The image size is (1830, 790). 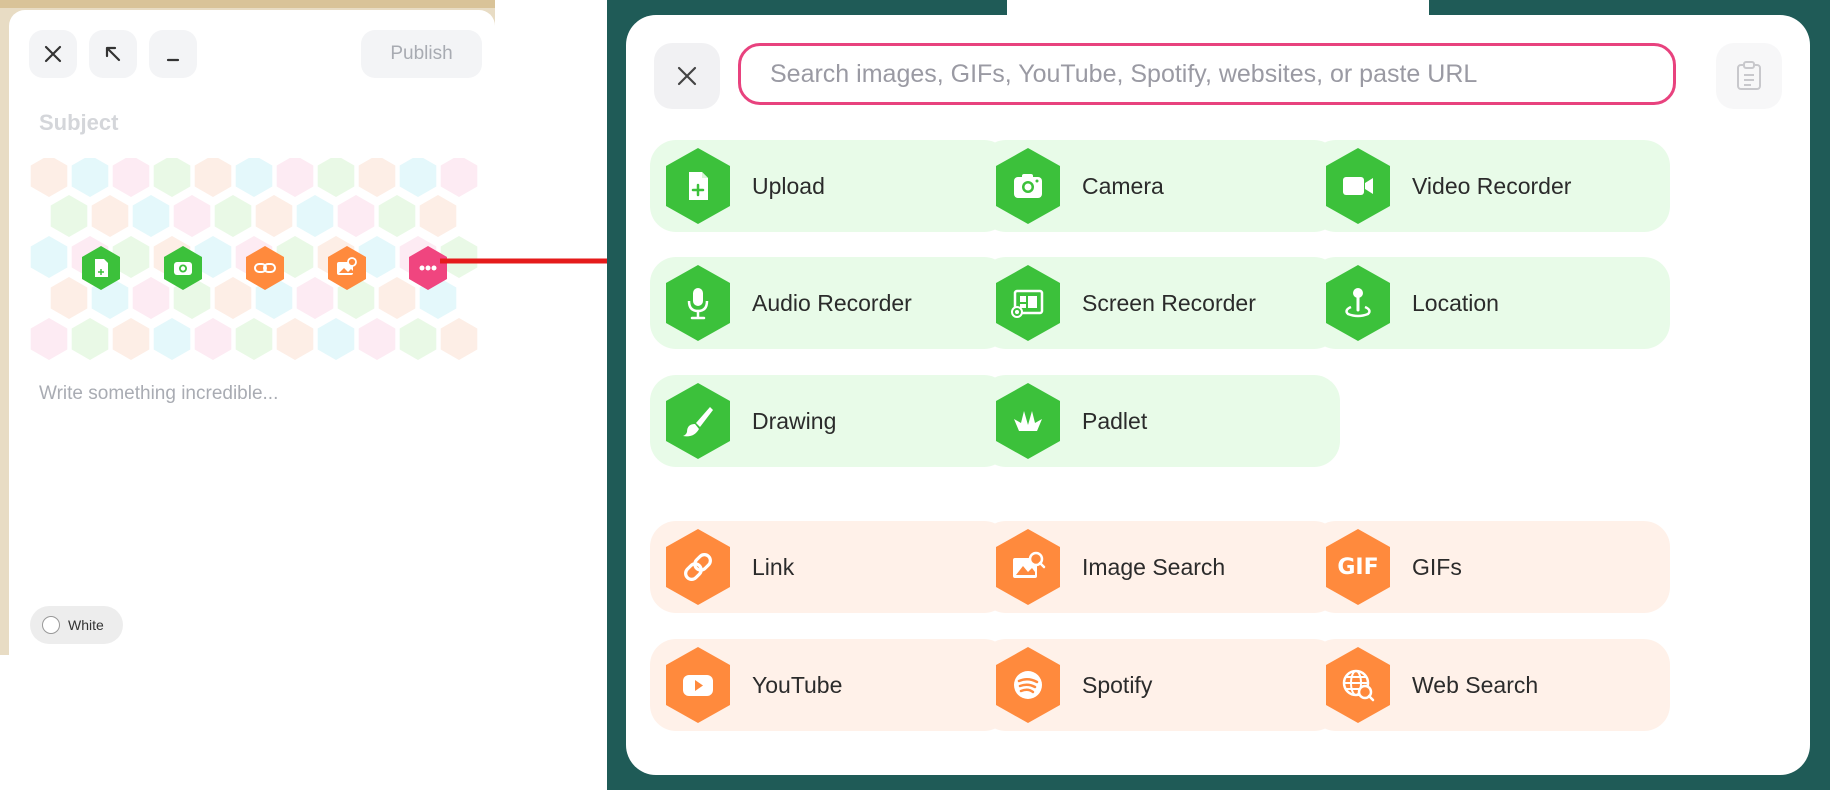 What do you see at coordinates (1123, 185) in the screenshot?
I see `tile-label: Camera` at bounding box center [1123, 185].